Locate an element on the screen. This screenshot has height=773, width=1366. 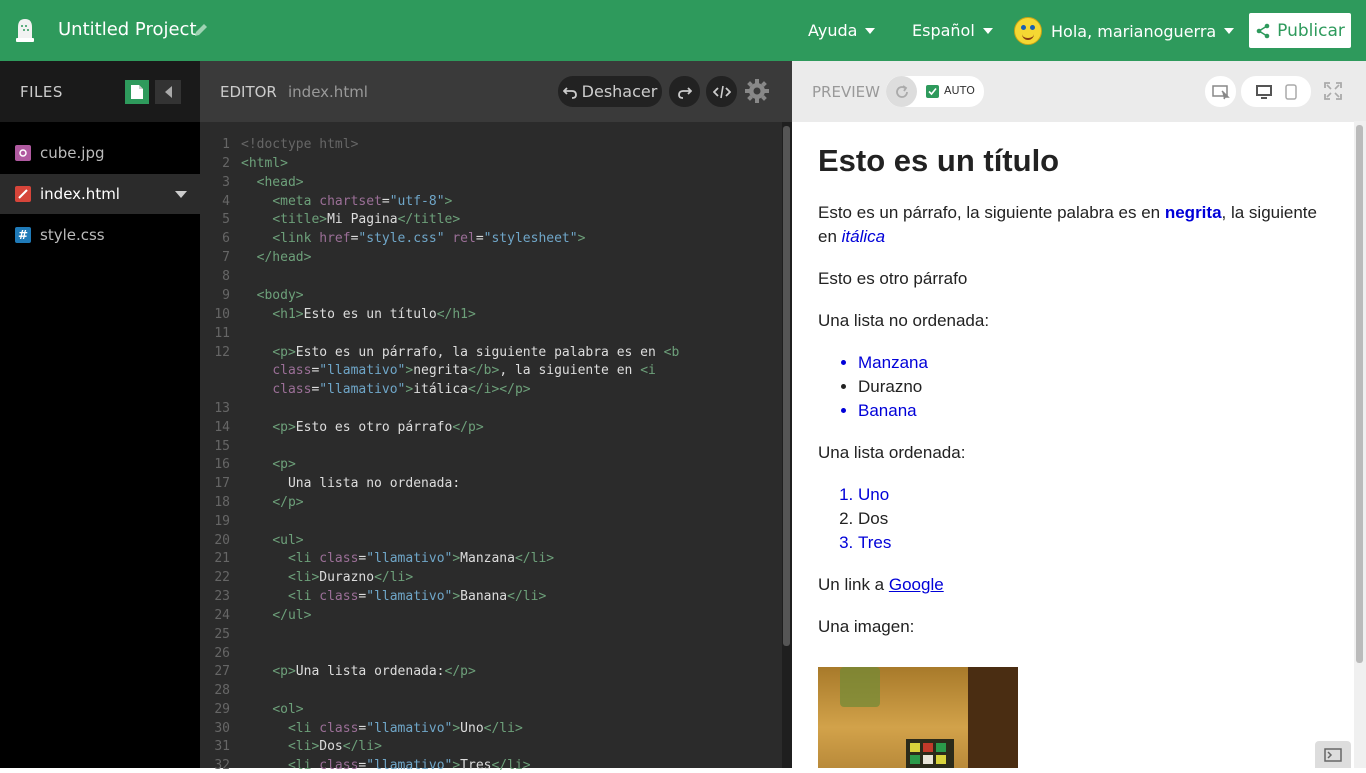
check-icon is located at coordinates (932, 91).